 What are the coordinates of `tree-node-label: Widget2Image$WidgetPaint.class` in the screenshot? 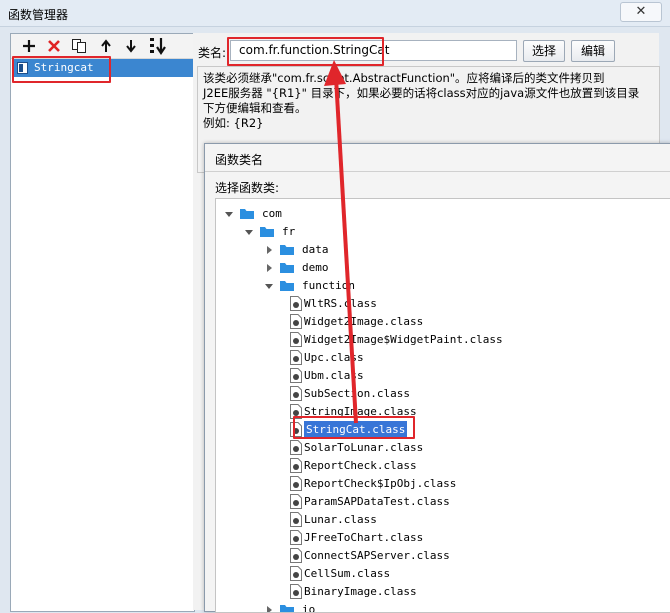 It's located at (403, 339).